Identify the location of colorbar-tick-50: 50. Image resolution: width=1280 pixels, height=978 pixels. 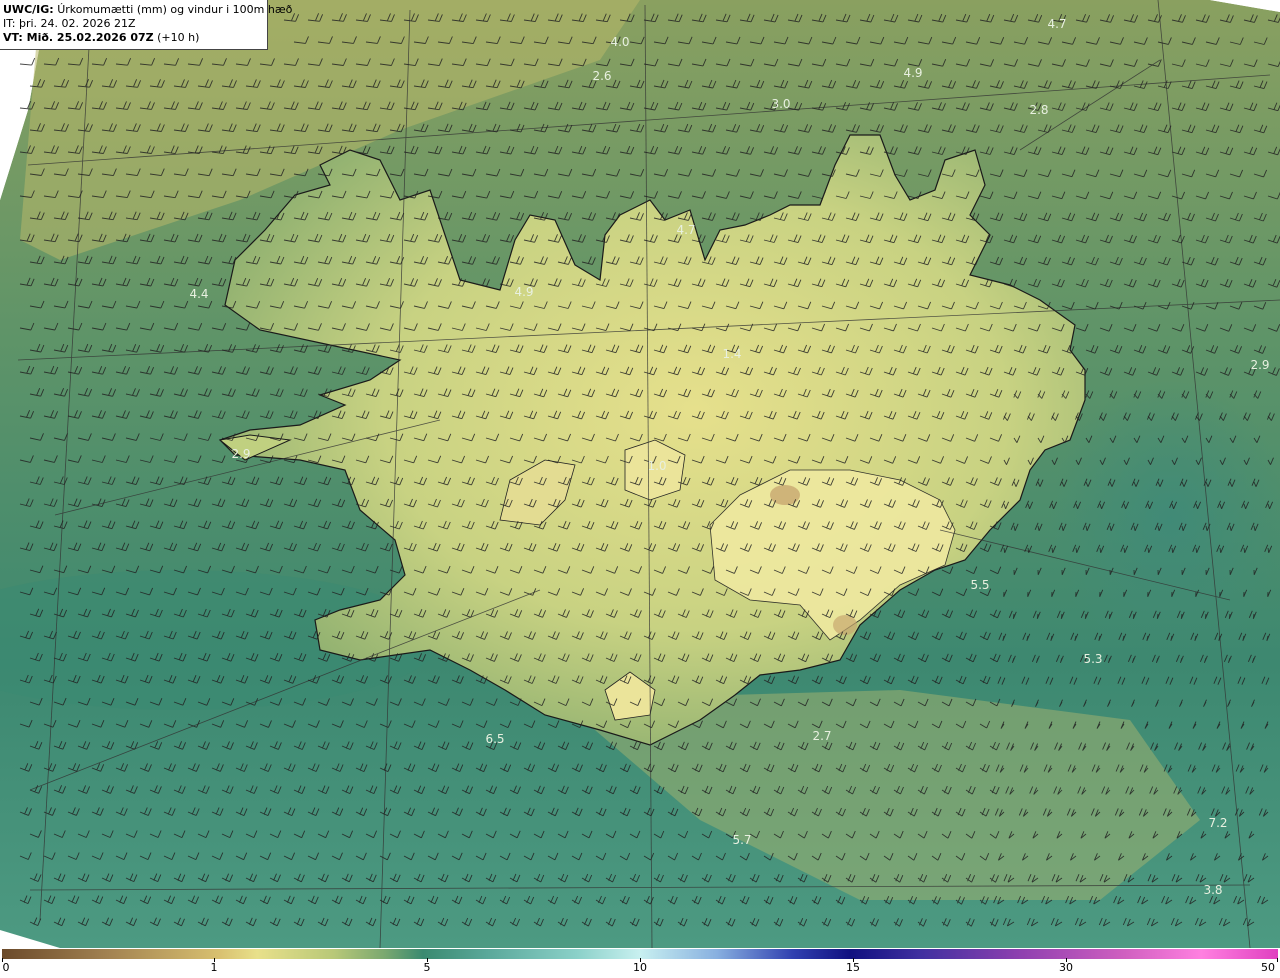
(1268, 967).